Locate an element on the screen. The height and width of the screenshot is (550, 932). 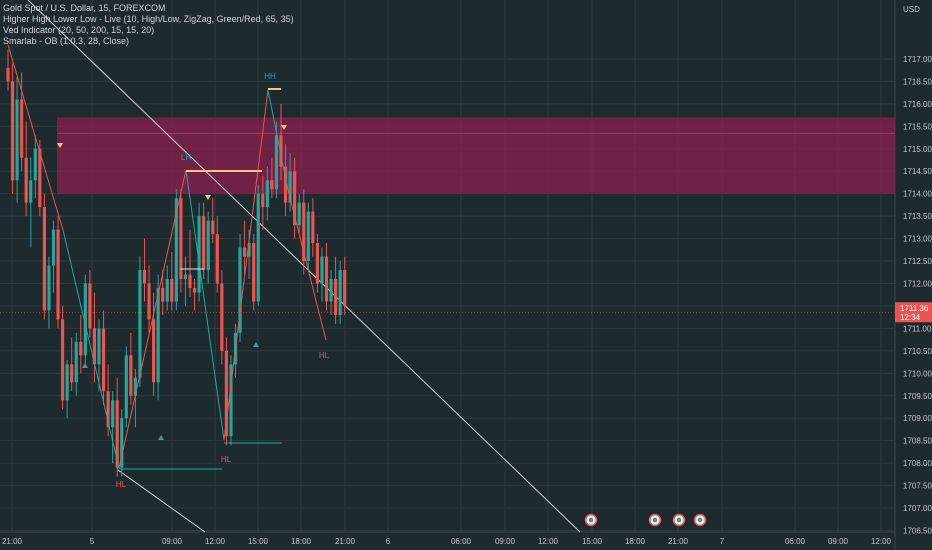
y-tick-label: 1708.50 is located at coordinates (917, 441).